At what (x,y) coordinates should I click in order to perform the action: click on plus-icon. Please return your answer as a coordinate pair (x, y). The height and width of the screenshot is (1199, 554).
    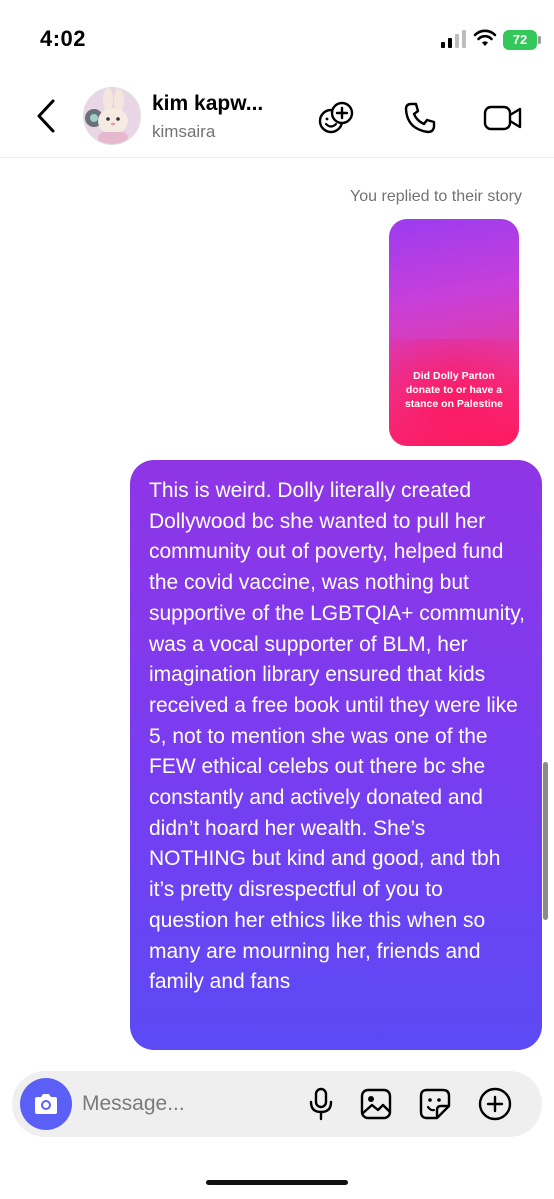
    Looking at the image, I should click on (495, 1104).